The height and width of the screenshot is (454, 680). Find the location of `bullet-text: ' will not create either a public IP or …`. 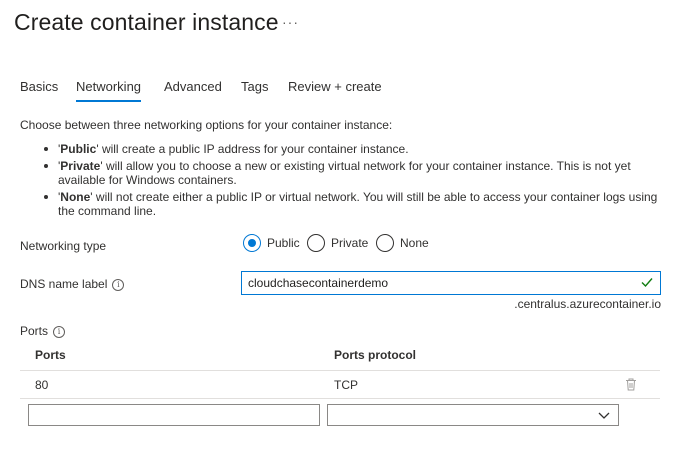

bullet-text: ' will not create either a public IP or … is located at coordinates (358, 204).